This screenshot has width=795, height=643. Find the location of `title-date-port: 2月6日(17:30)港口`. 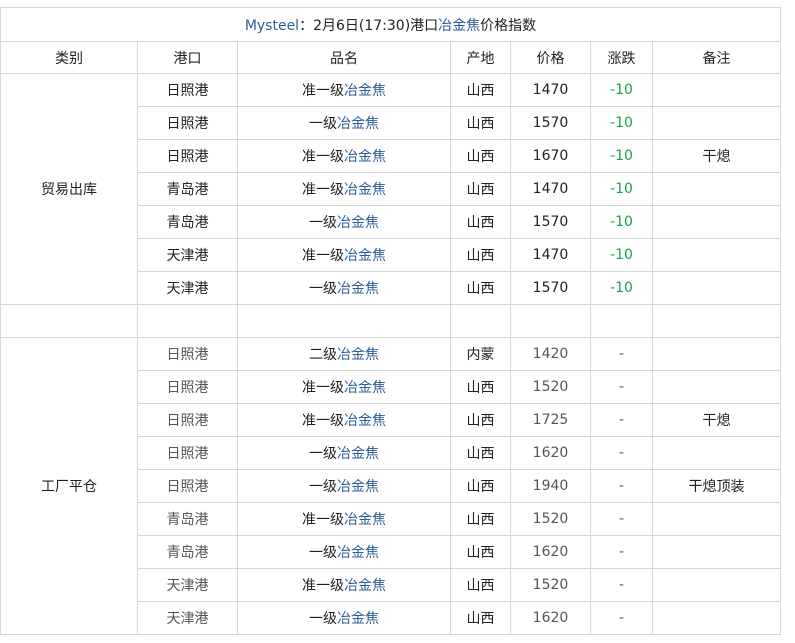

title-date-port: 2月6日(17:30)港口 is located at coordinates (376, 25).